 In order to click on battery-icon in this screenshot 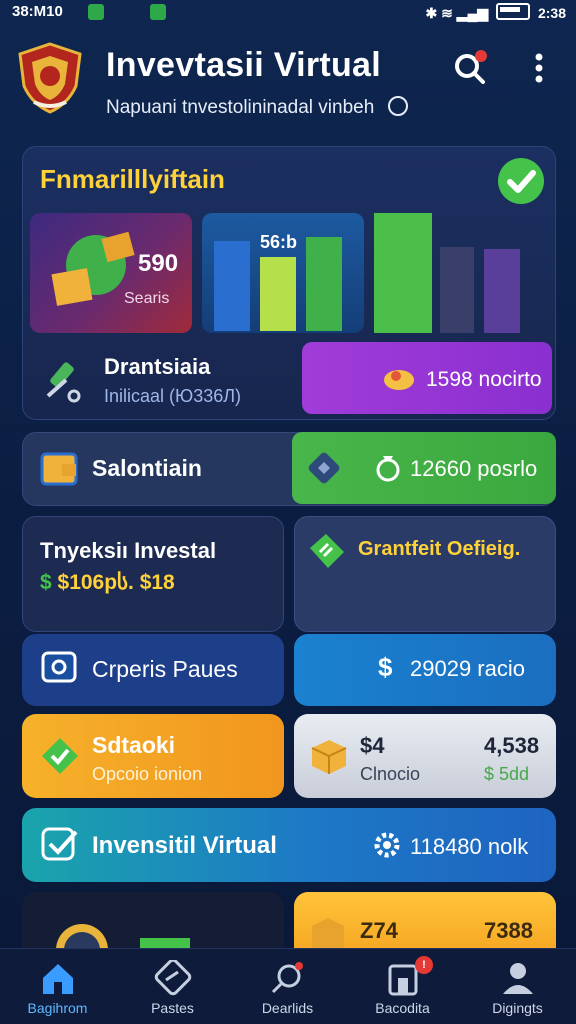, I will do `click(513, 11)`.